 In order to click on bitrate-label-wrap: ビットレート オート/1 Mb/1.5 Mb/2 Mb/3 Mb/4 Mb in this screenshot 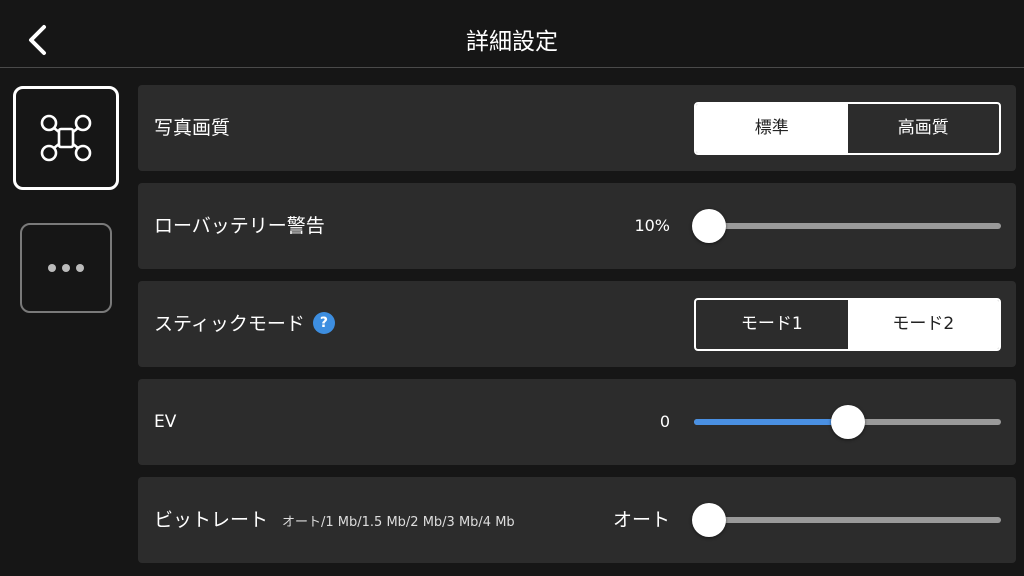, I will do `click(334, 520)`.